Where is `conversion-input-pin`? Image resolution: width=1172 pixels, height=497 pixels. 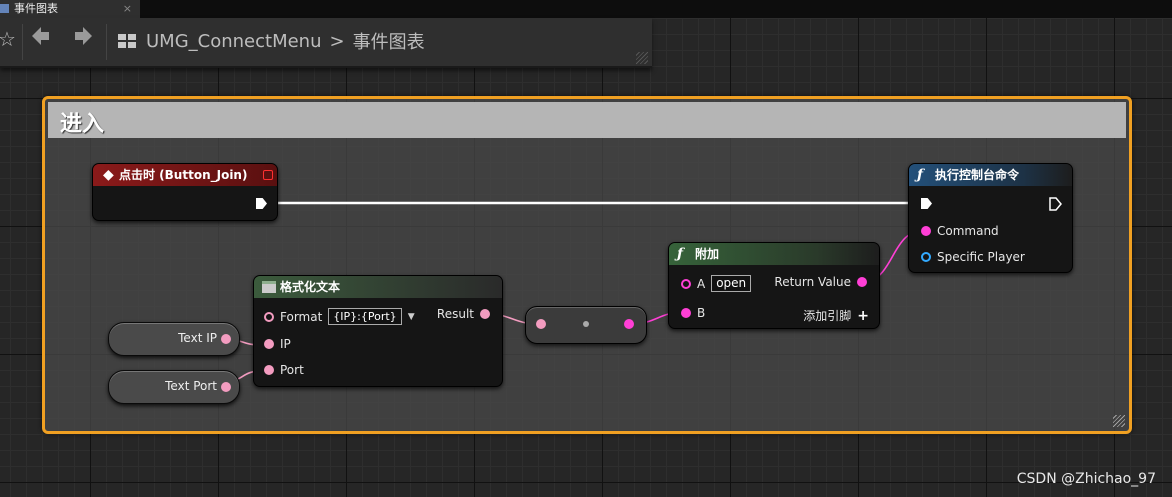
conversion-input-pin is located at coordinates (541, 324).